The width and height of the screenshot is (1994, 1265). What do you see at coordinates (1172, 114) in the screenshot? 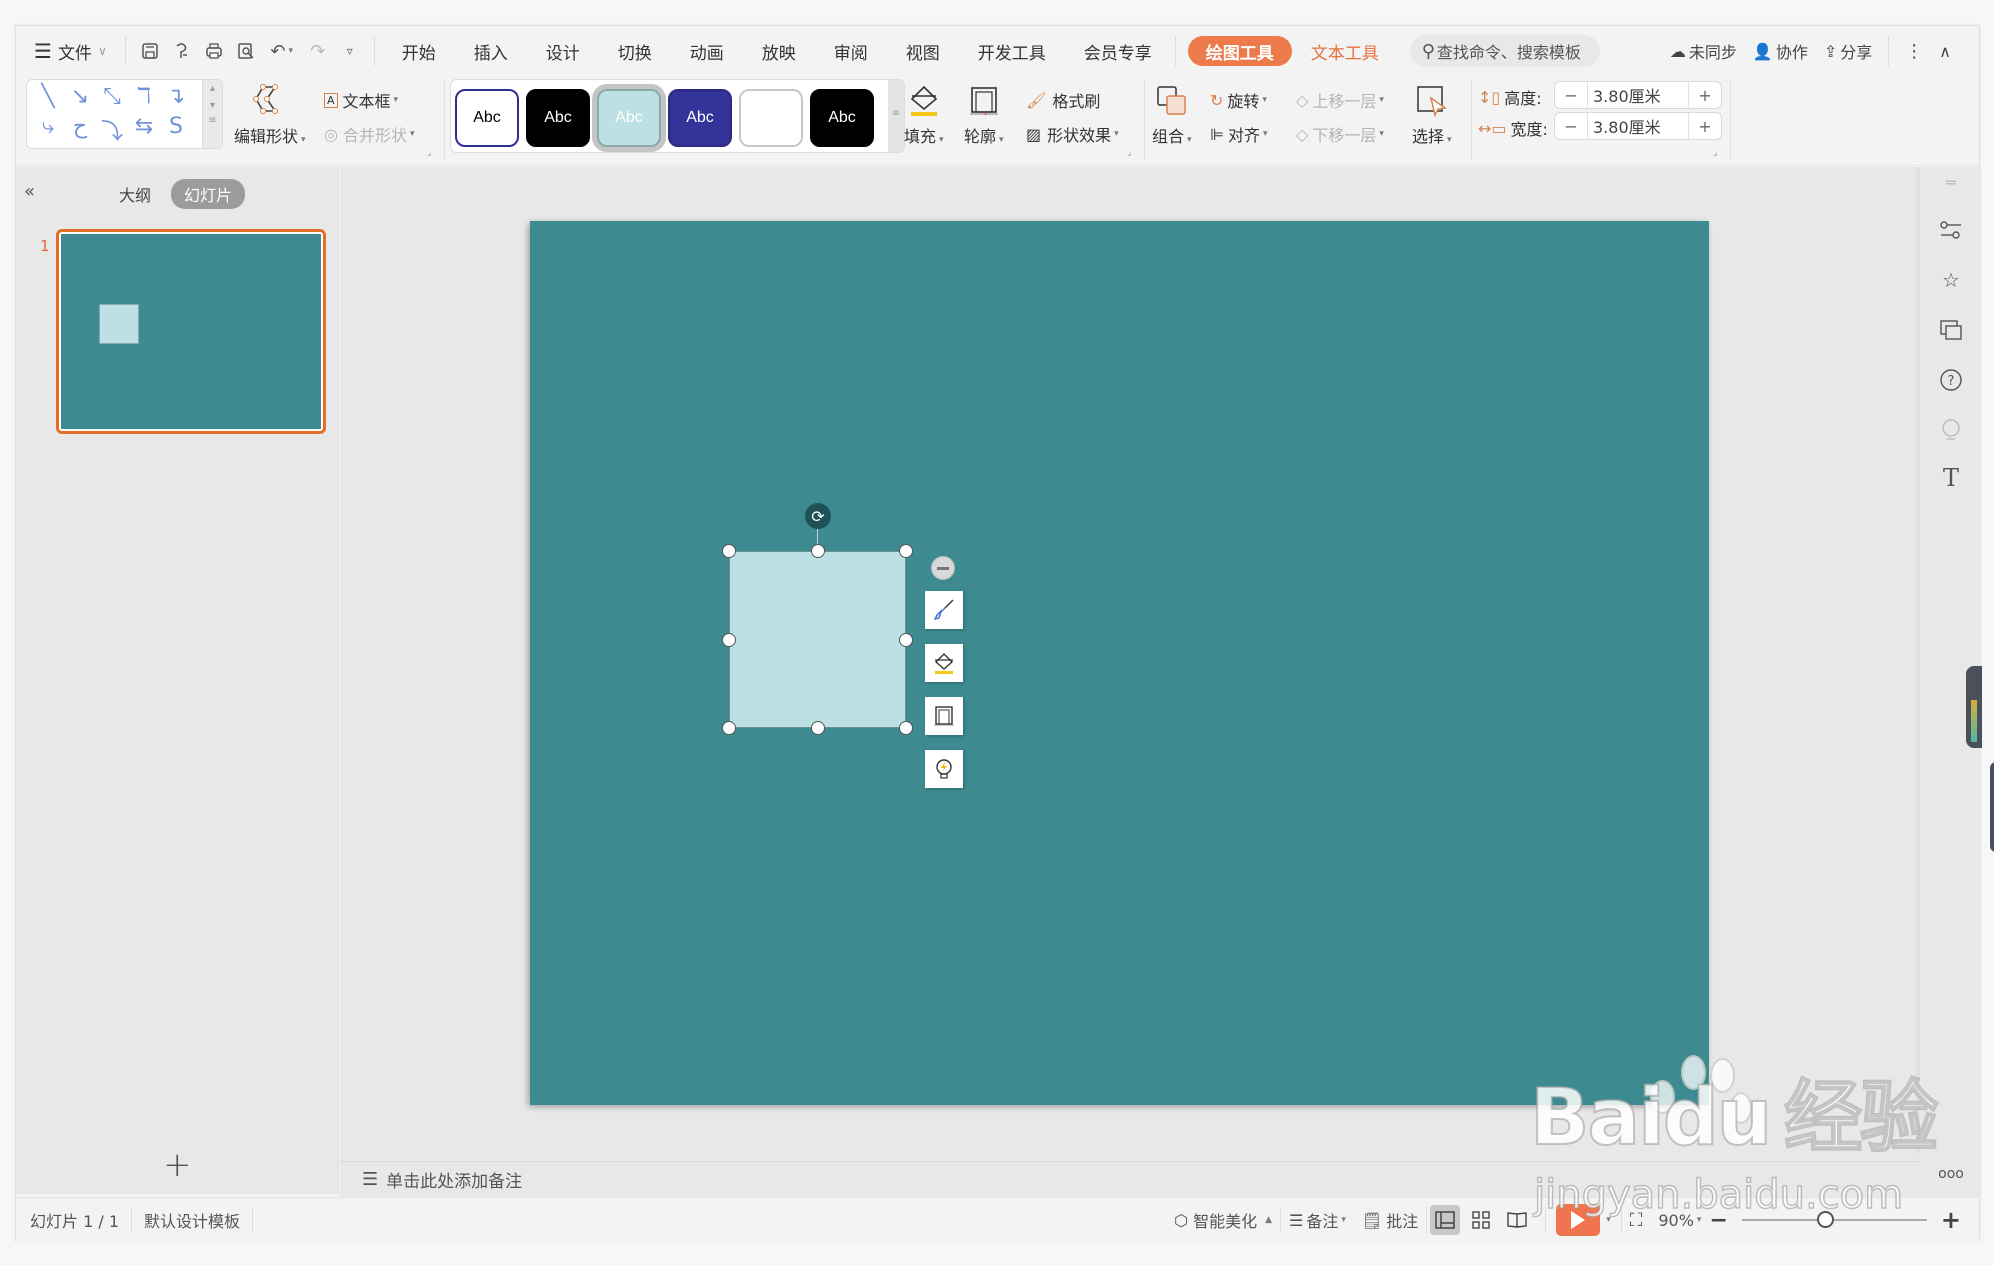
I see `group-button: 组合 ▾` at bounding box center [1172, 114].